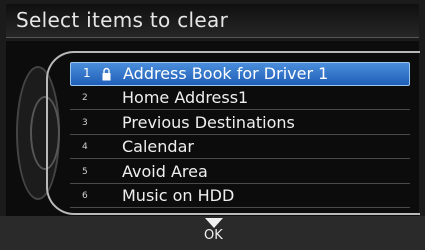  I want to click on list-item-calendar: 4 Calendar, so click(240, 148).